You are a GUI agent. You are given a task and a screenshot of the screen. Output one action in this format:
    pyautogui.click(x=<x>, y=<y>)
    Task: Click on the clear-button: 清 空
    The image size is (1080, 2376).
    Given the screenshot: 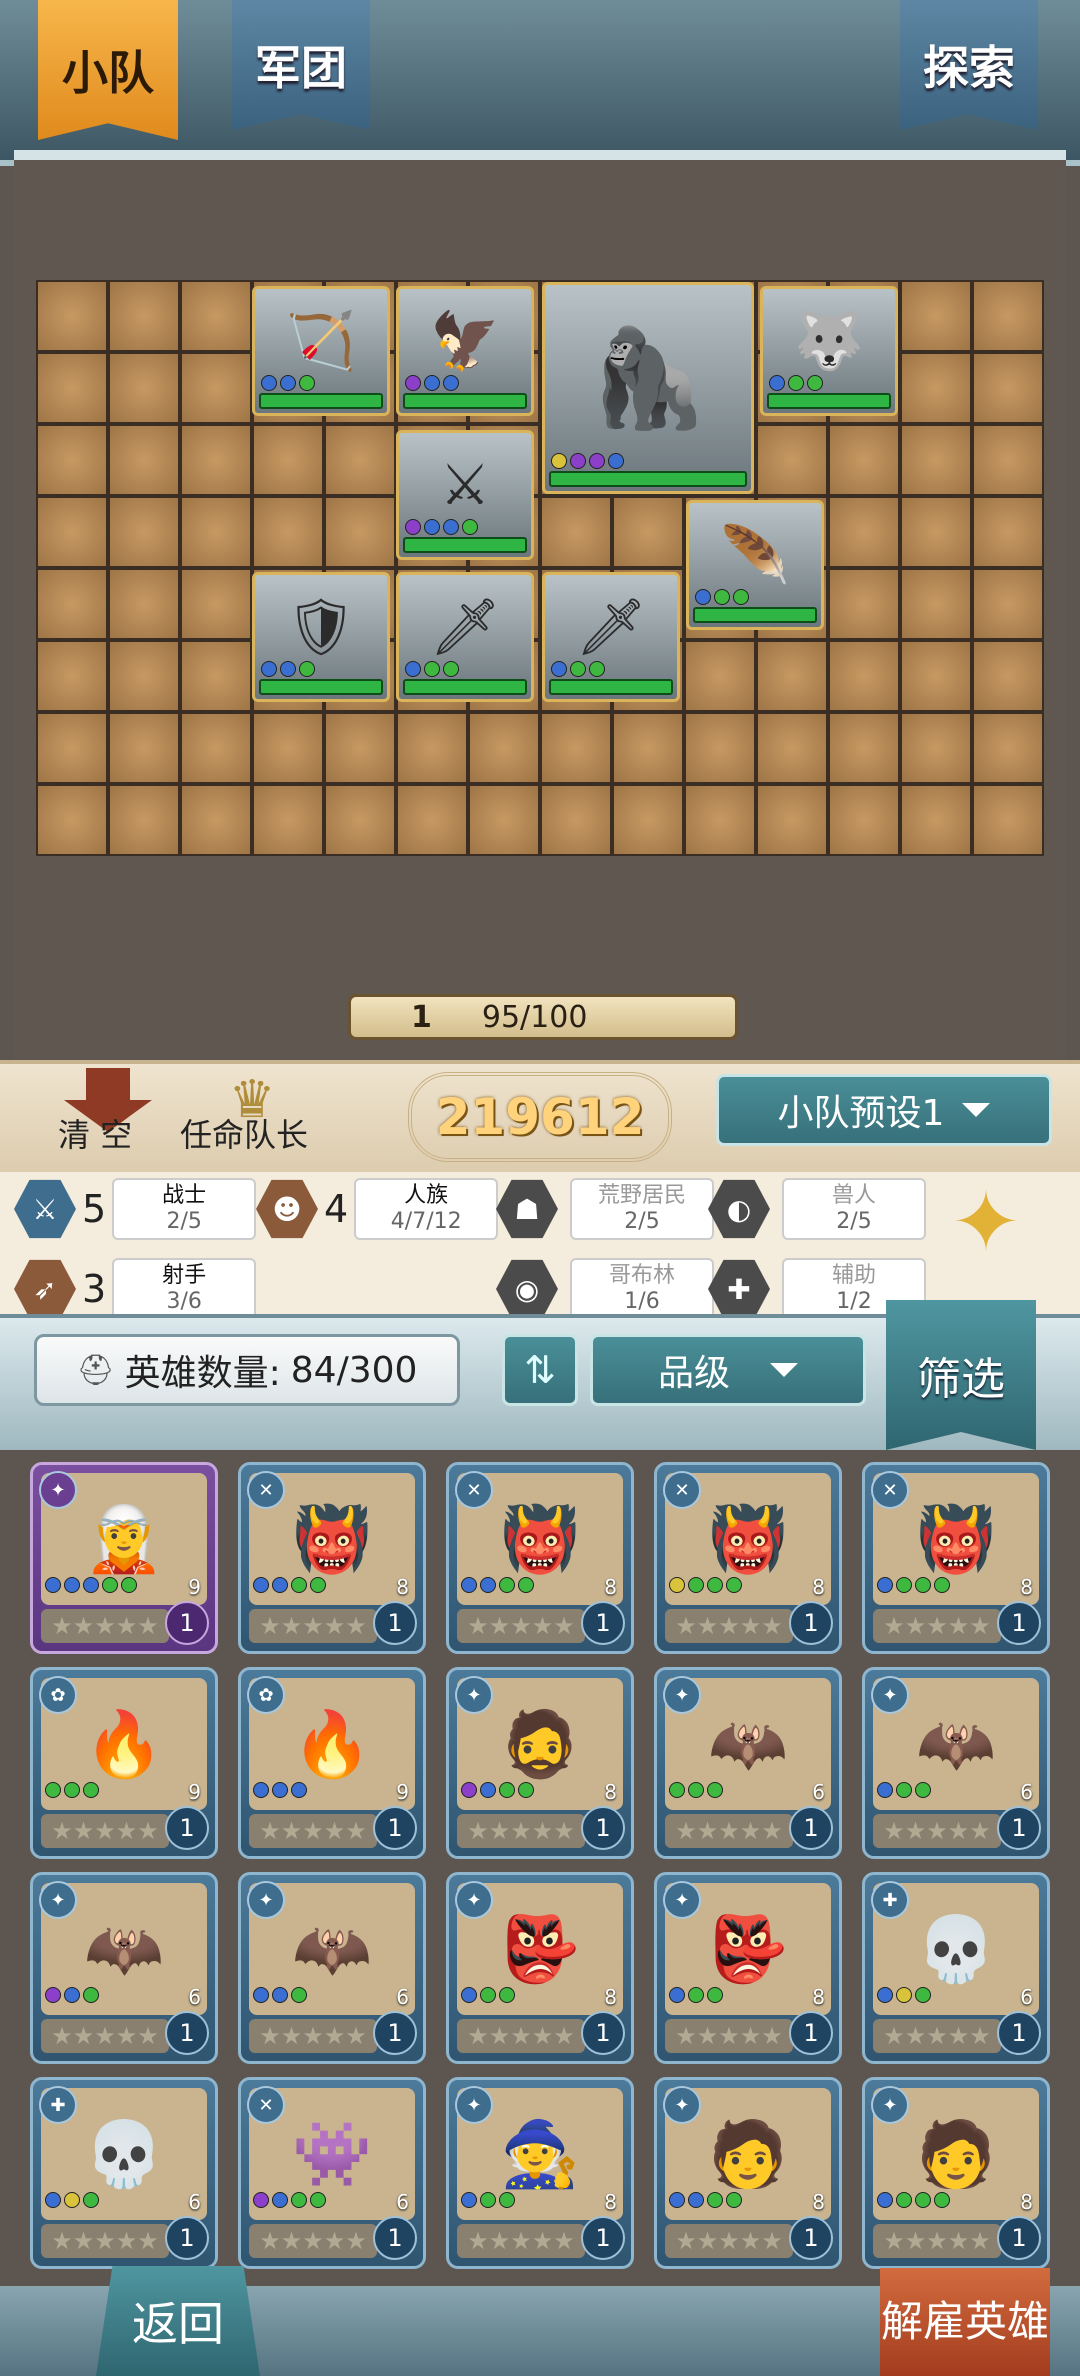 What is the action you would take?
    pyautogui.click(x=95, y=1133)
    